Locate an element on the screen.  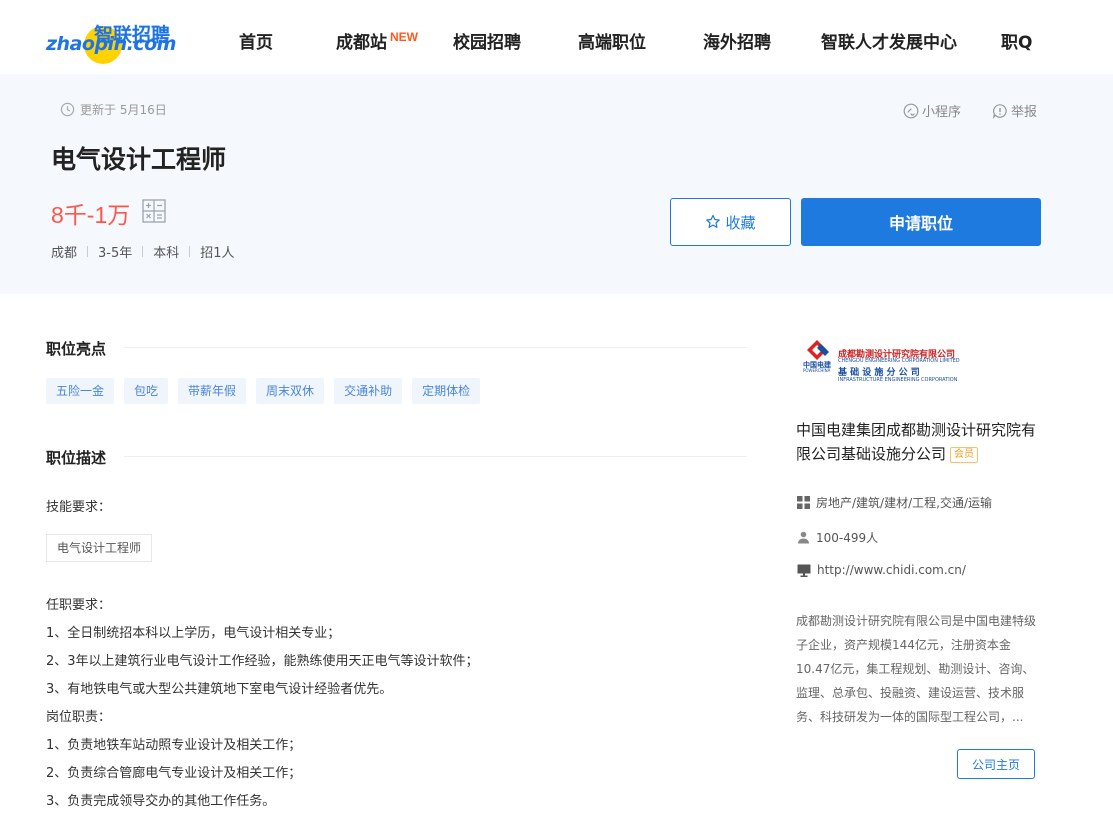
skills-label: 技能要求： is located at coordinates (79, 507).